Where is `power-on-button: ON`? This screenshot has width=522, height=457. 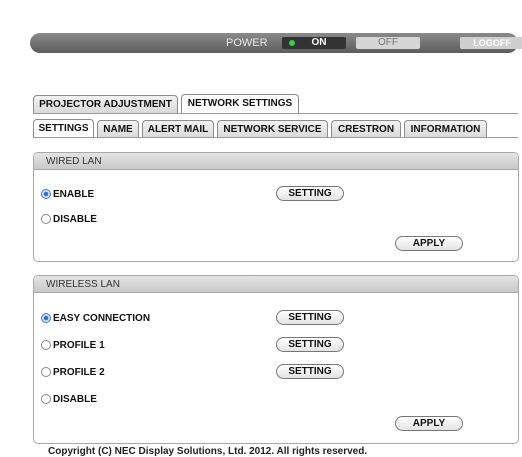
power-on-button: ON is located at coordinates (314, 43).